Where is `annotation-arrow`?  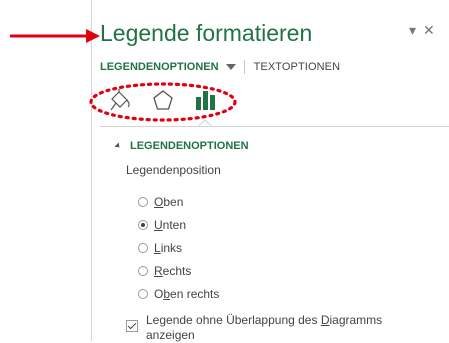
annotation-arrow is located at coordinates (55, 36).